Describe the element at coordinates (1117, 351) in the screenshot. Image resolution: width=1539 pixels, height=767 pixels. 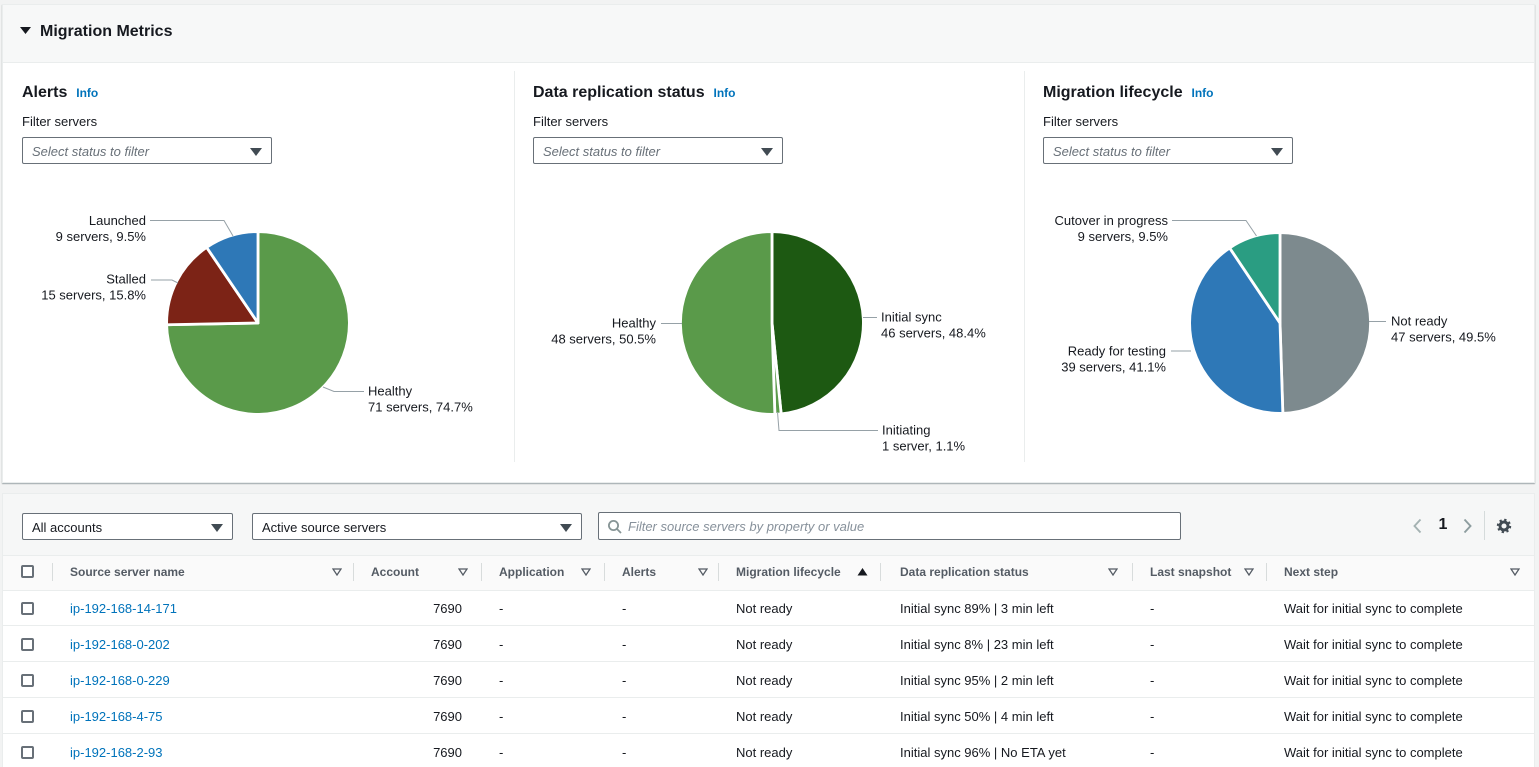
I see `svg-text: Ready for testing` at that location.